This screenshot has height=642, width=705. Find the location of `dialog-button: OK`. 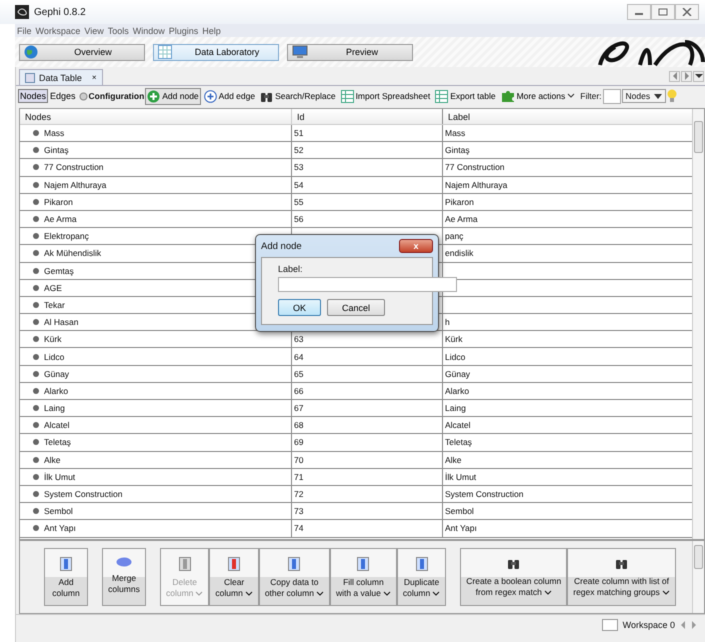

dialog-button: OK is located at coordinates (300, 307).